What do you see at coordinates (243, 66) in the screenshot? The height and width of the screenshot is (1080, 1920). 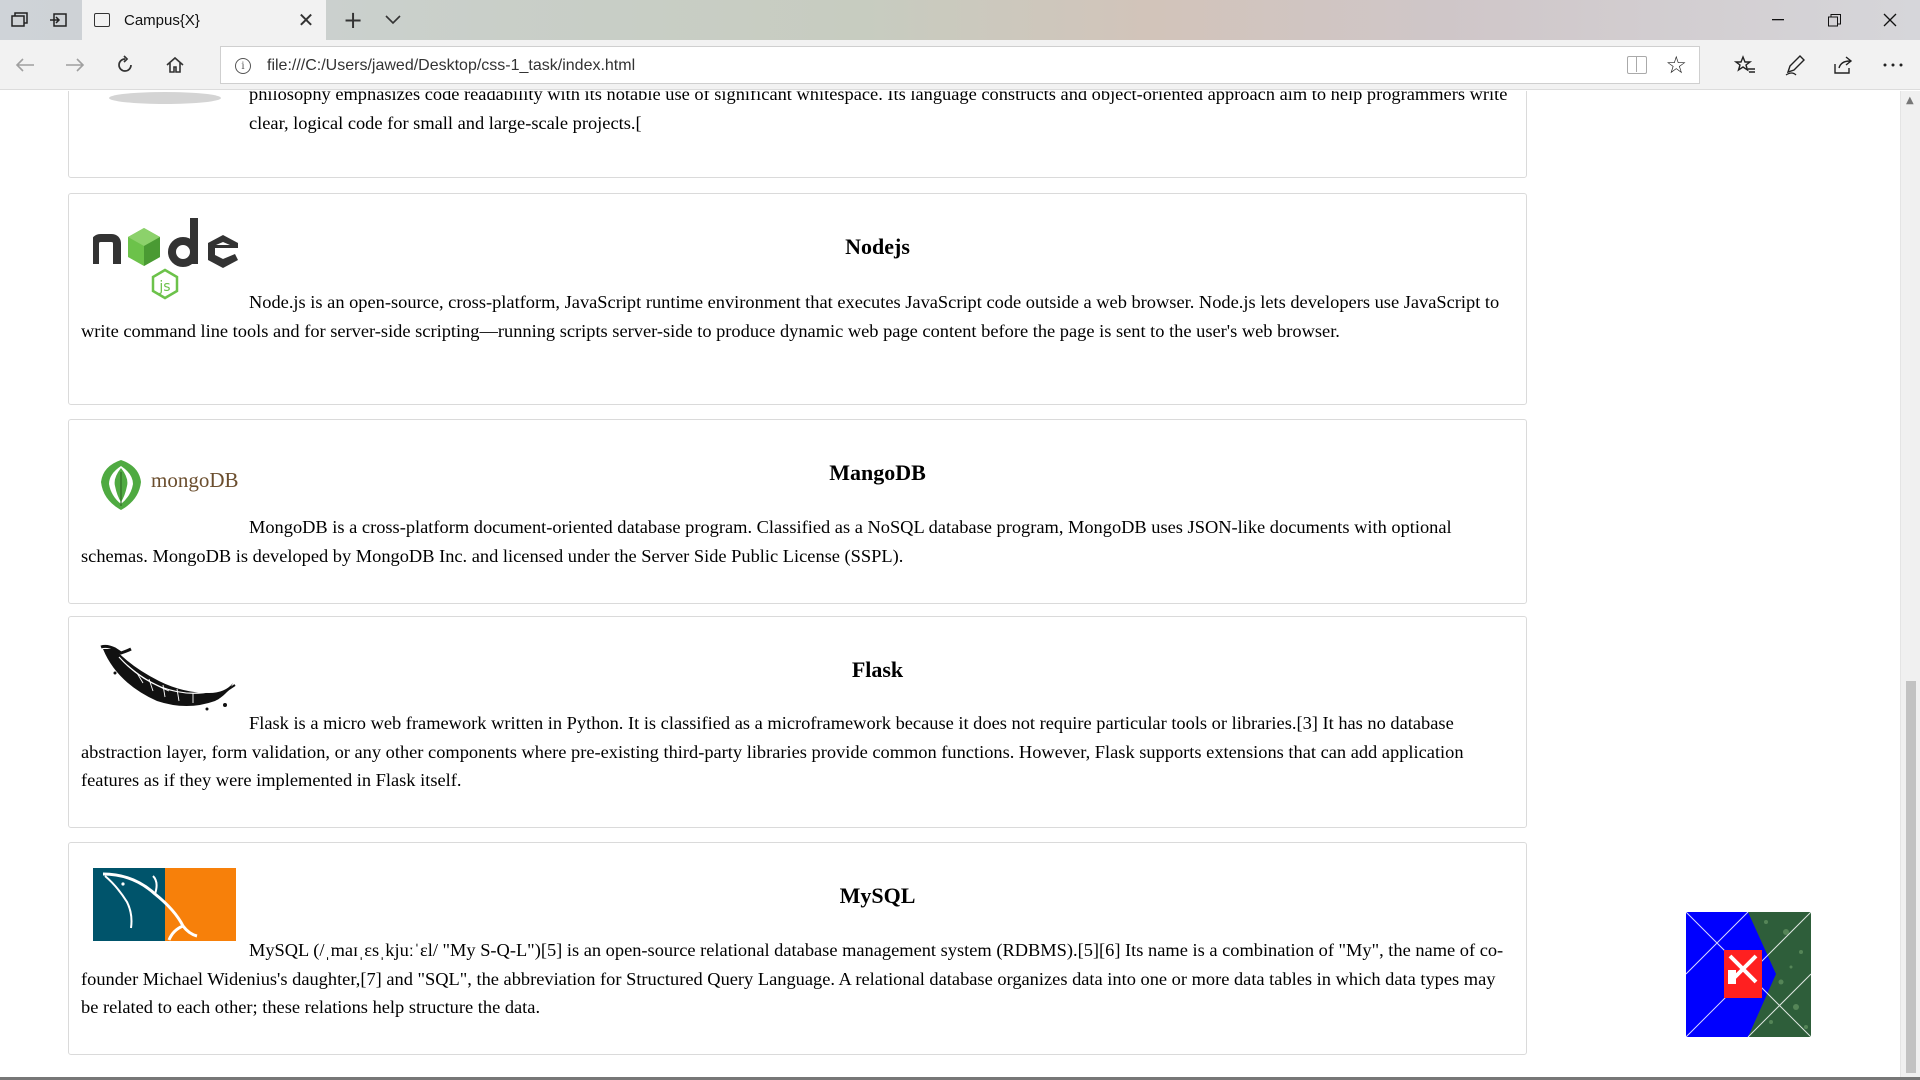 I see `info-icon: i` at bounding box center [243, 66].